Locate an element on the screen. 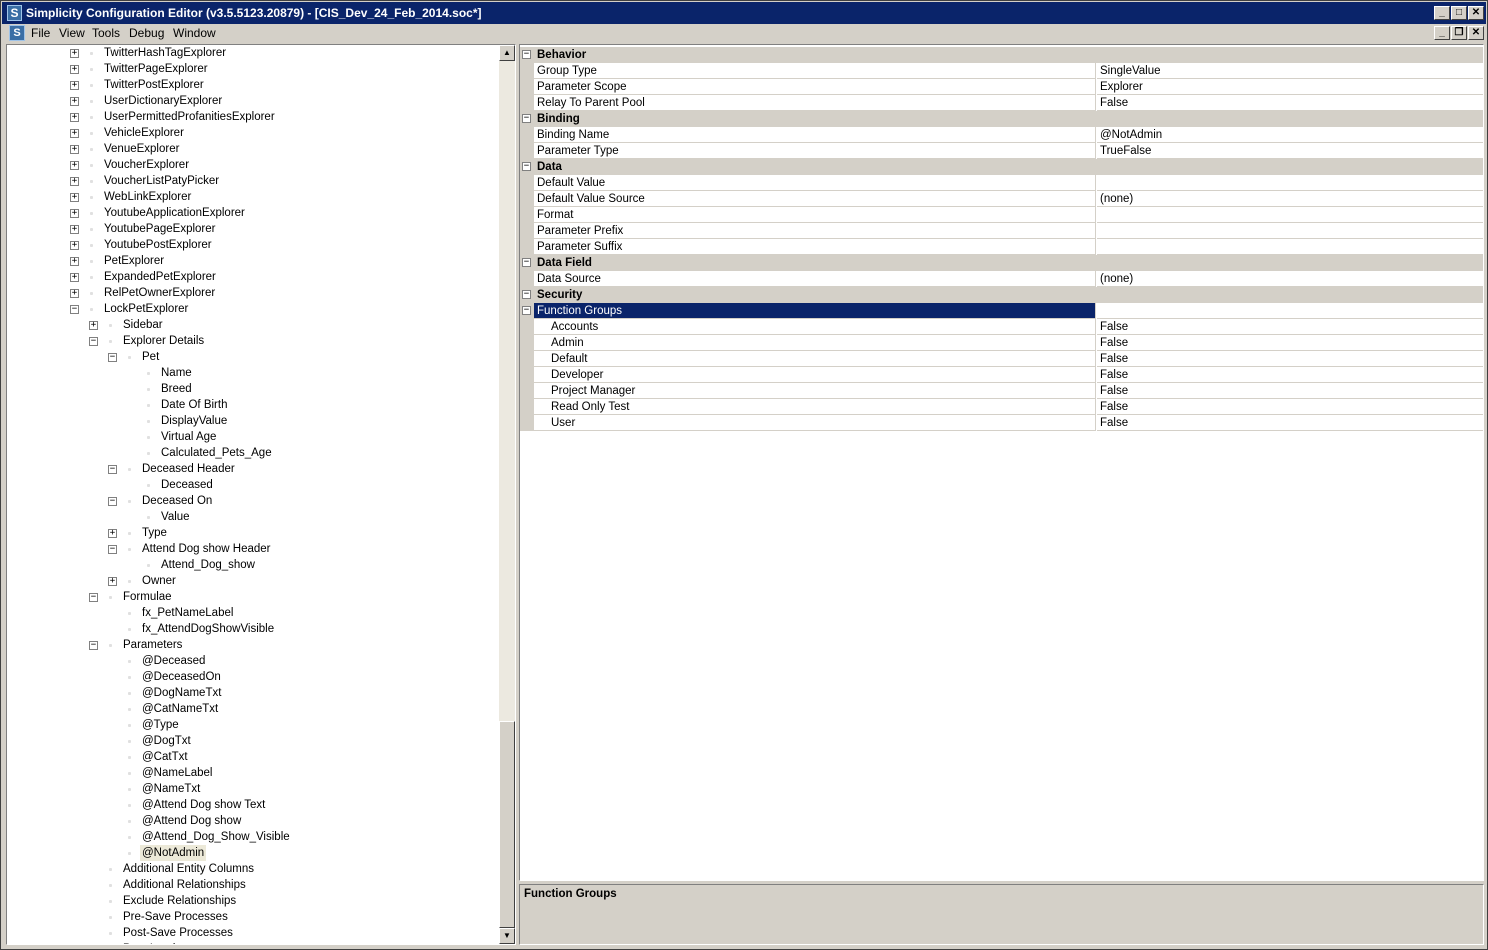  property-name: Parameter Scope is located at coordinates (815, 87).